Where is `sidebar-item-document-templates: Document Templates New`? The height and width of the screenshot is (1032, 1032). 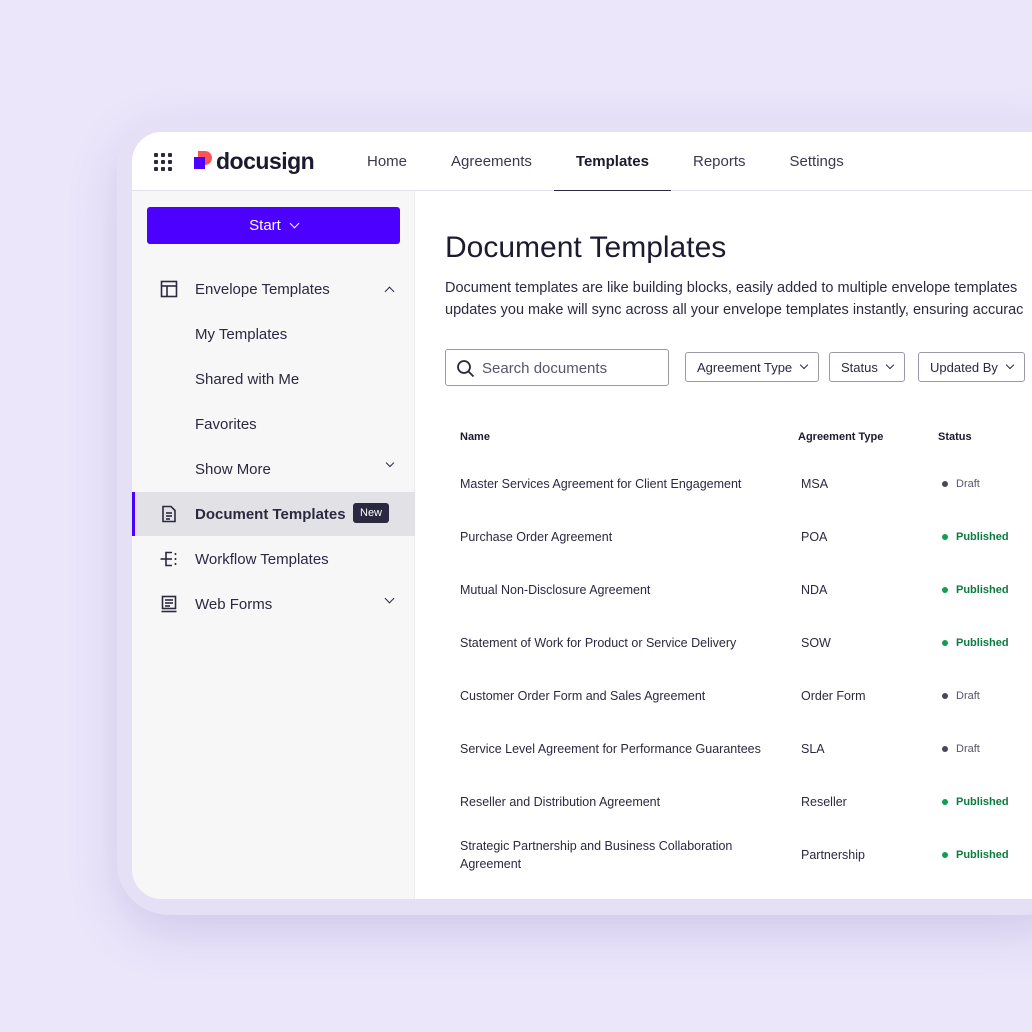 sidebar-item-document-templates: Document Templates New is located at coordinates (273, 514).